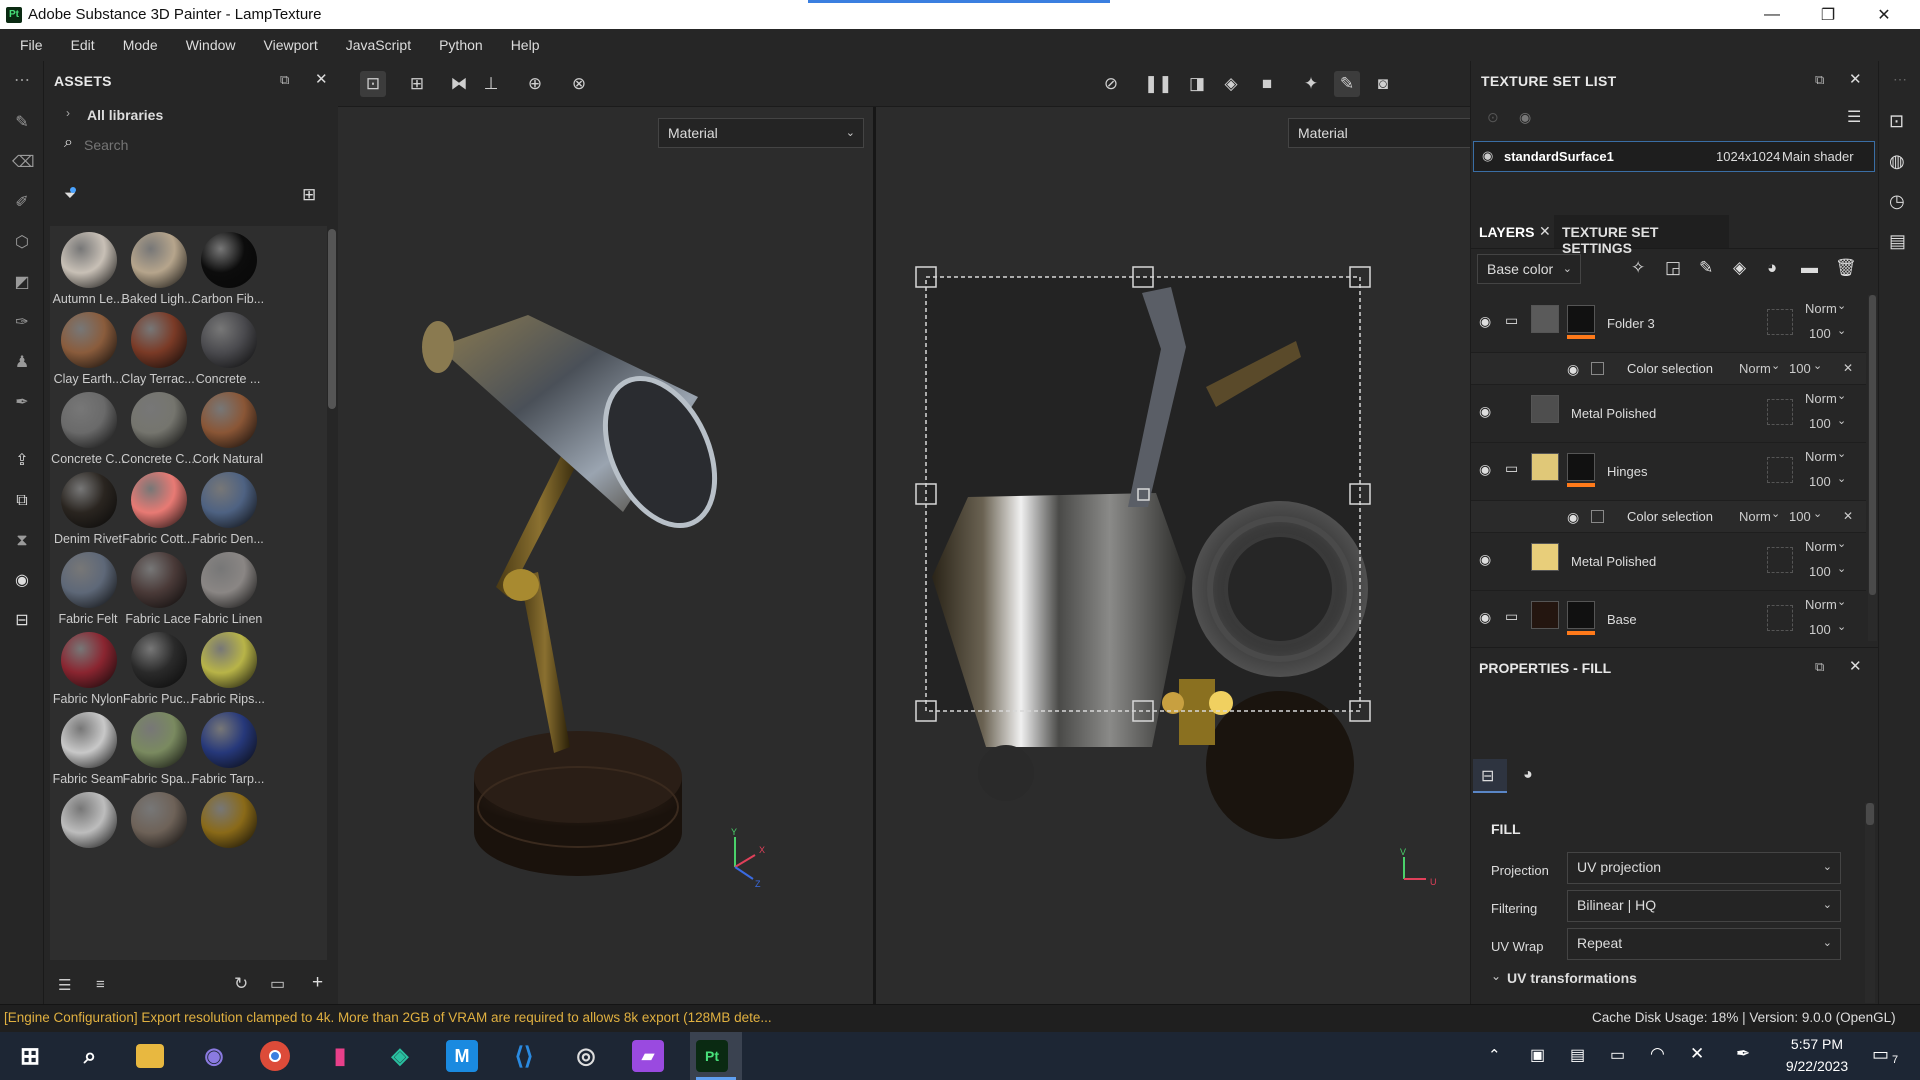 This screenshot has width=1920, height=1080. I want to click on menu-mode: Mode, so click(140, 45).